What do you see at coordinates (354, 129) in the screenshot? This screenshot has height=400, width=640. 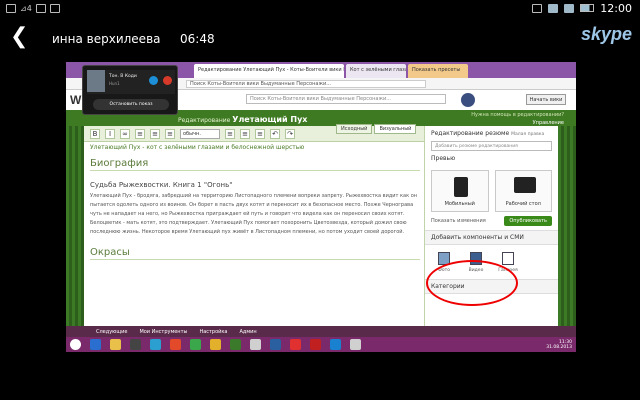 I see `tab-source: Исходный` at bounding box center [354, 129].